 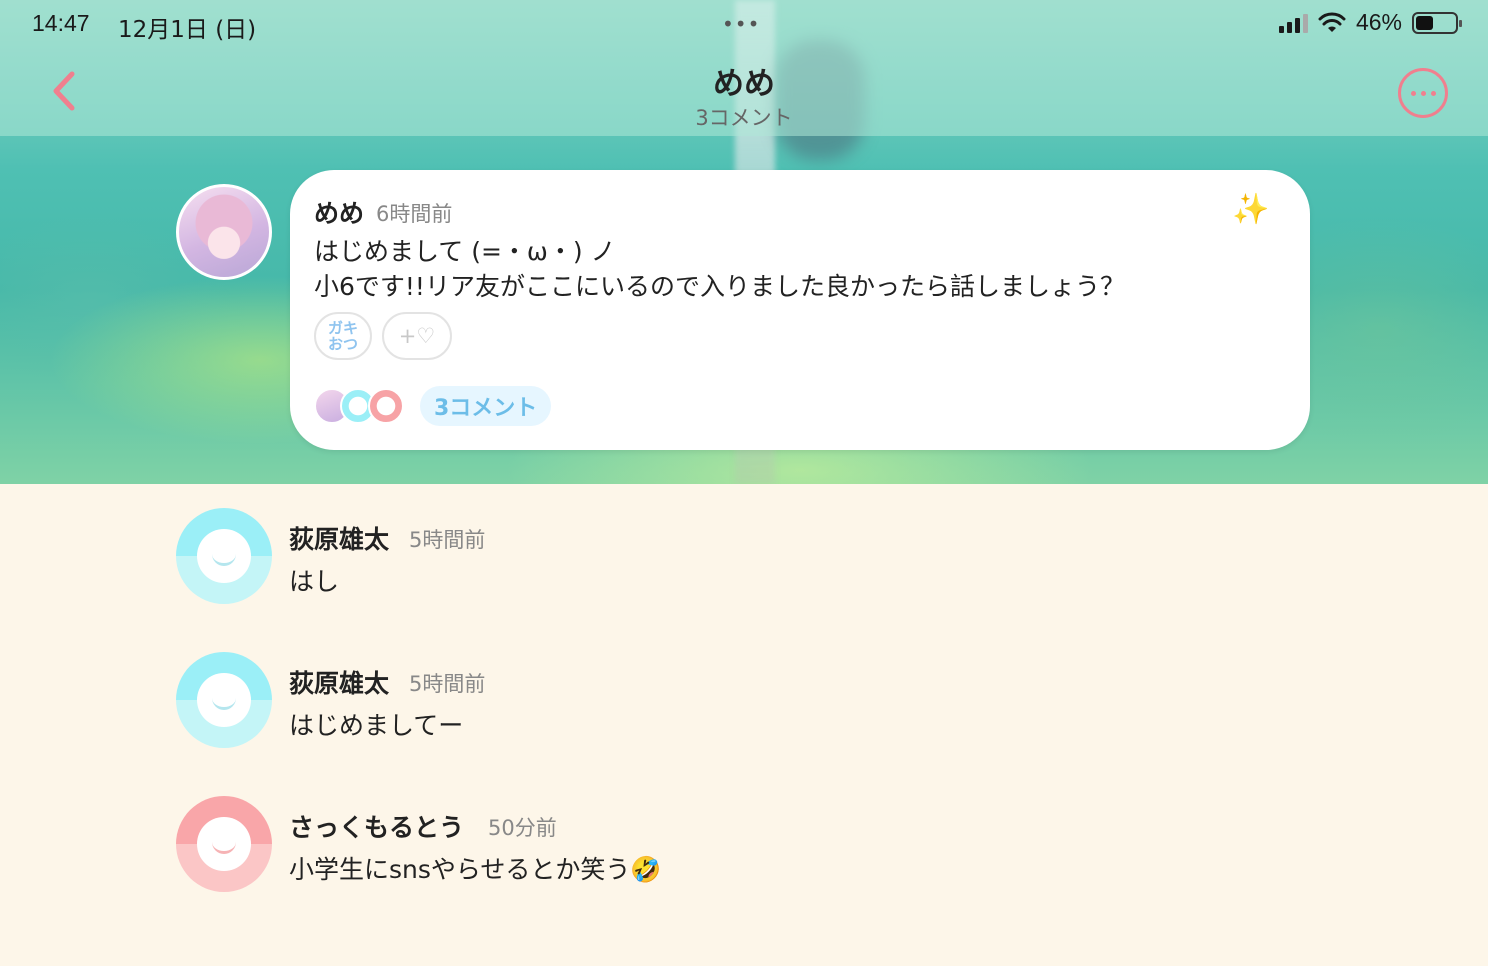 What do you see at coordinates (522, 828) in the screenshot?
I see `comment-timestamp: 50分前` at bounding box center [522, 828].